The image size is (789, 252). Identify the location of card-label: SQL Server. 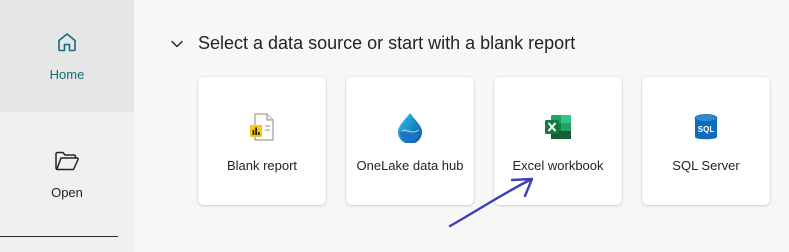
(706, 165).